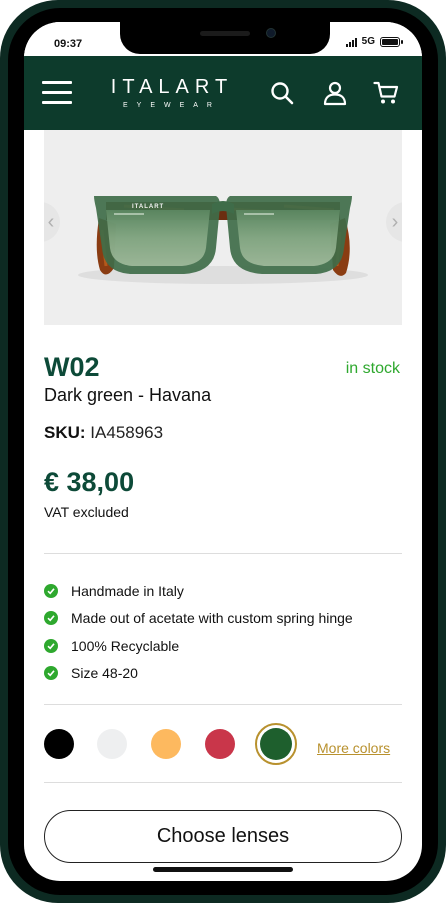  Describe the element at coordinates (351, 42) in the screenshot. I see `signal-icon` at that location.